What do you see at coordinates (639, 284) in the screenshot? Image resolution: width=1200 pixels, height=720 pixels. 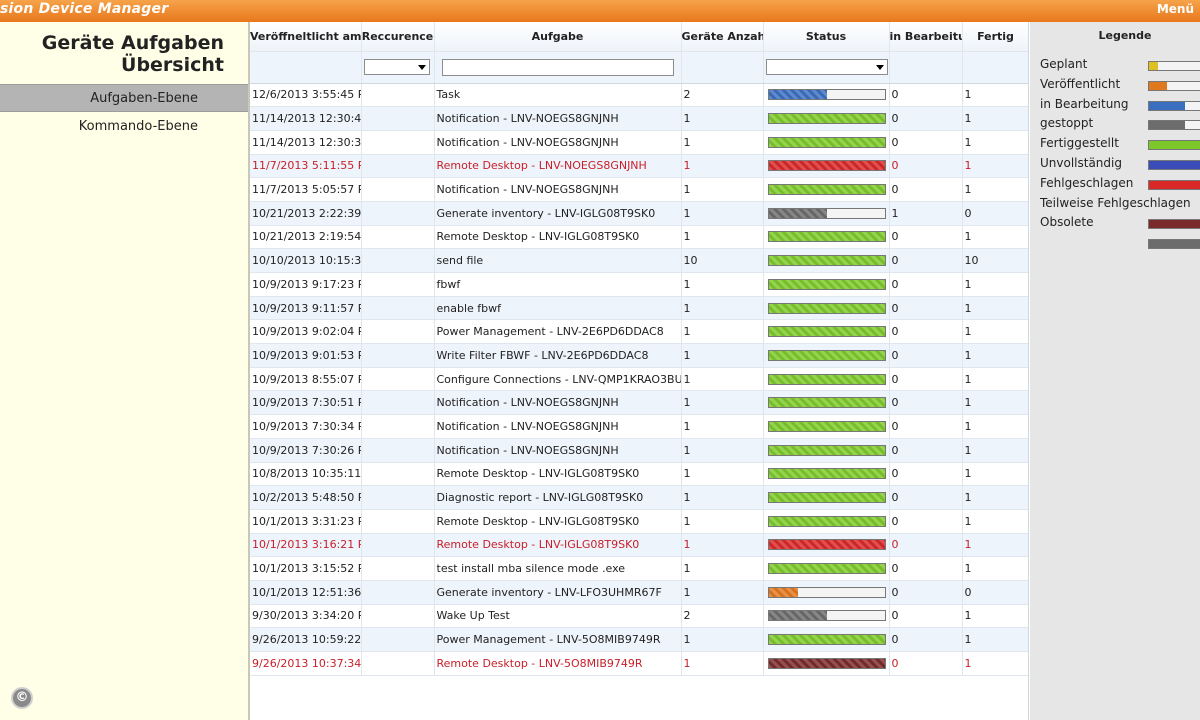 I see `table-row: 10/9/2013 9:17:23 PMfbwf101` at bounding box center [639, 284].